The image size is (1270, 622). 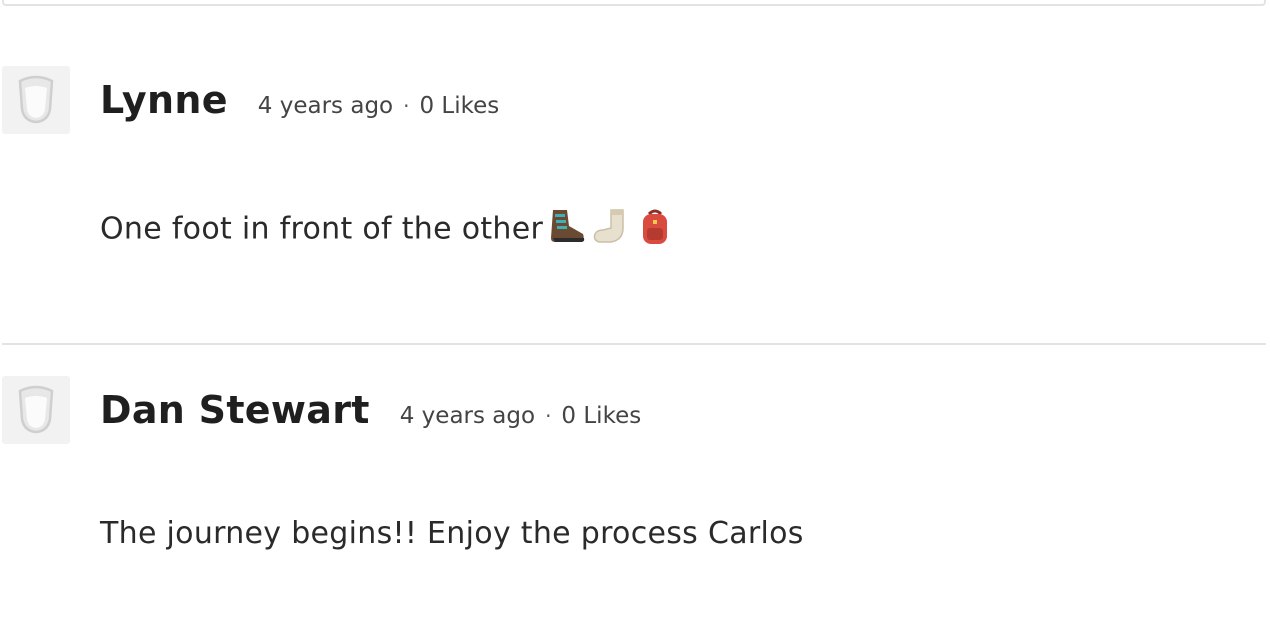 What do you see at coordinates (567, 230) in the screenshot?
I see `hiking-boot-icon` at bounding box center [567, 230].